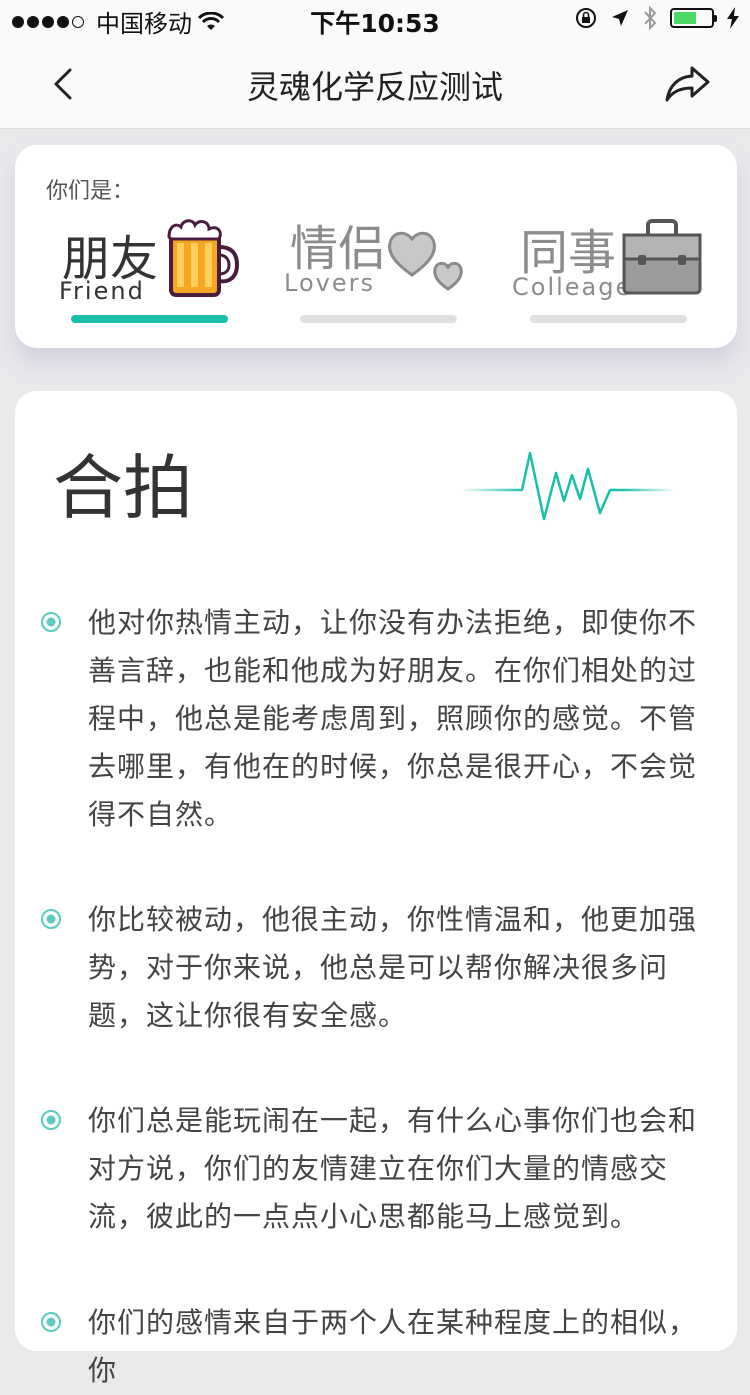 The width and height of the screenshot is (750, 1395). Describe the element at coordinates (90, 191) in the screenshot. I see `relationship-heading: 你们是：` at that location.